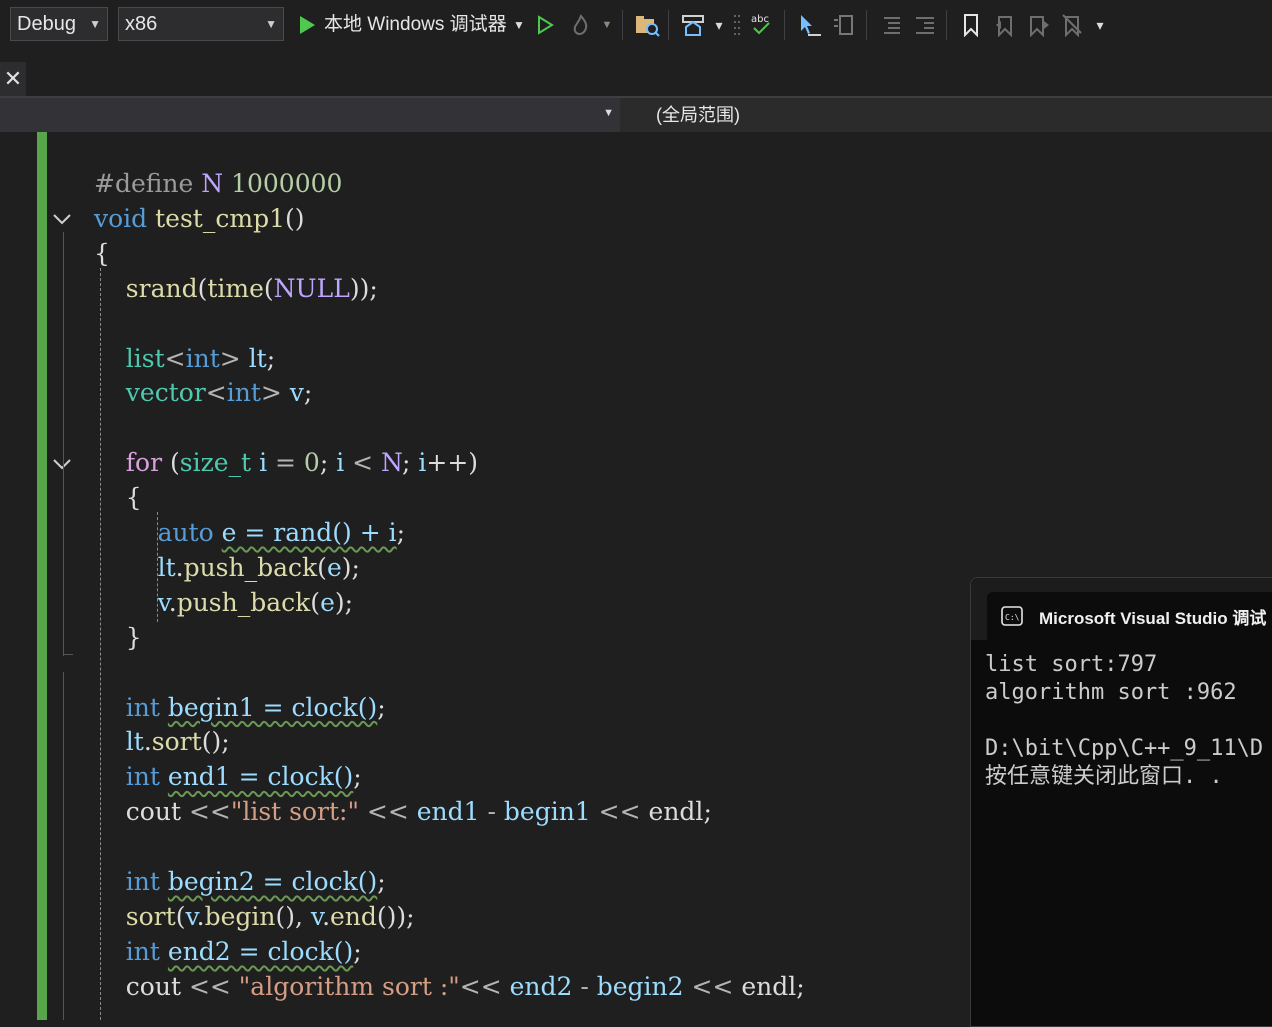 The image size is (1272, 1027). I want to click on code-token: size_t, so click(215, 463).